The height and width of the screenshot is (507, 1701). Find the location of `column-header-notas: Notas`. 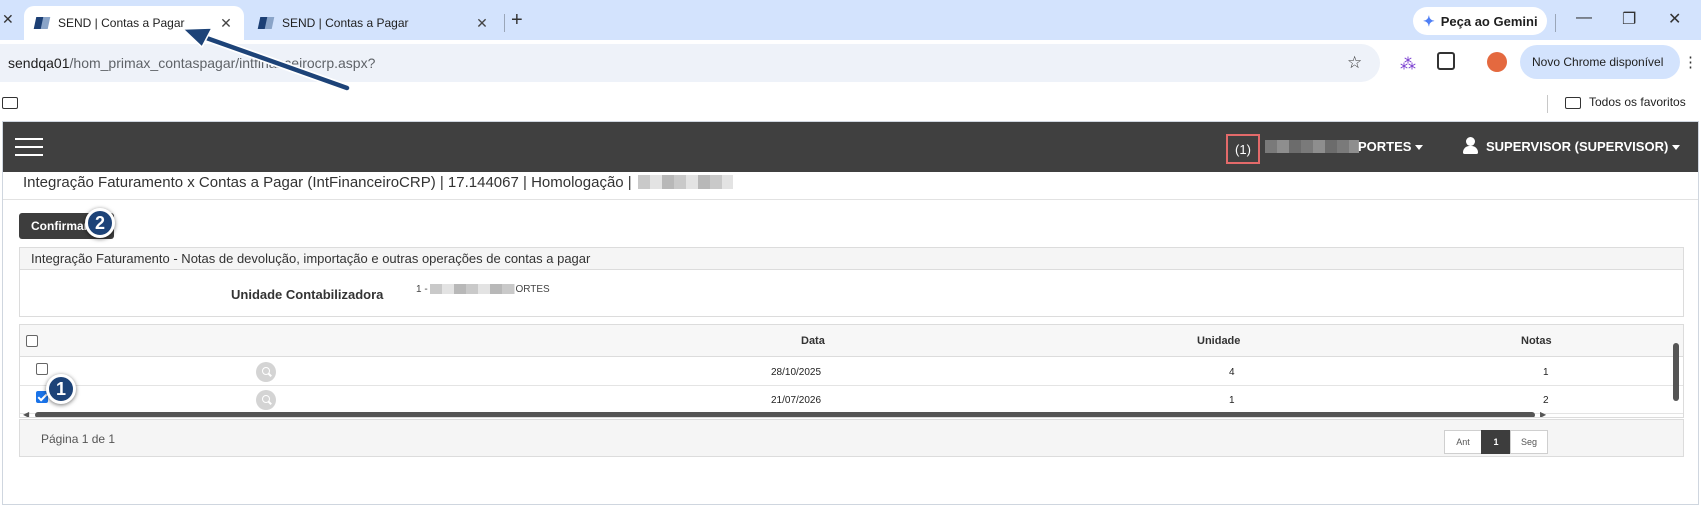

column-header-notas: Notas is located at coordinates (1536, 341).